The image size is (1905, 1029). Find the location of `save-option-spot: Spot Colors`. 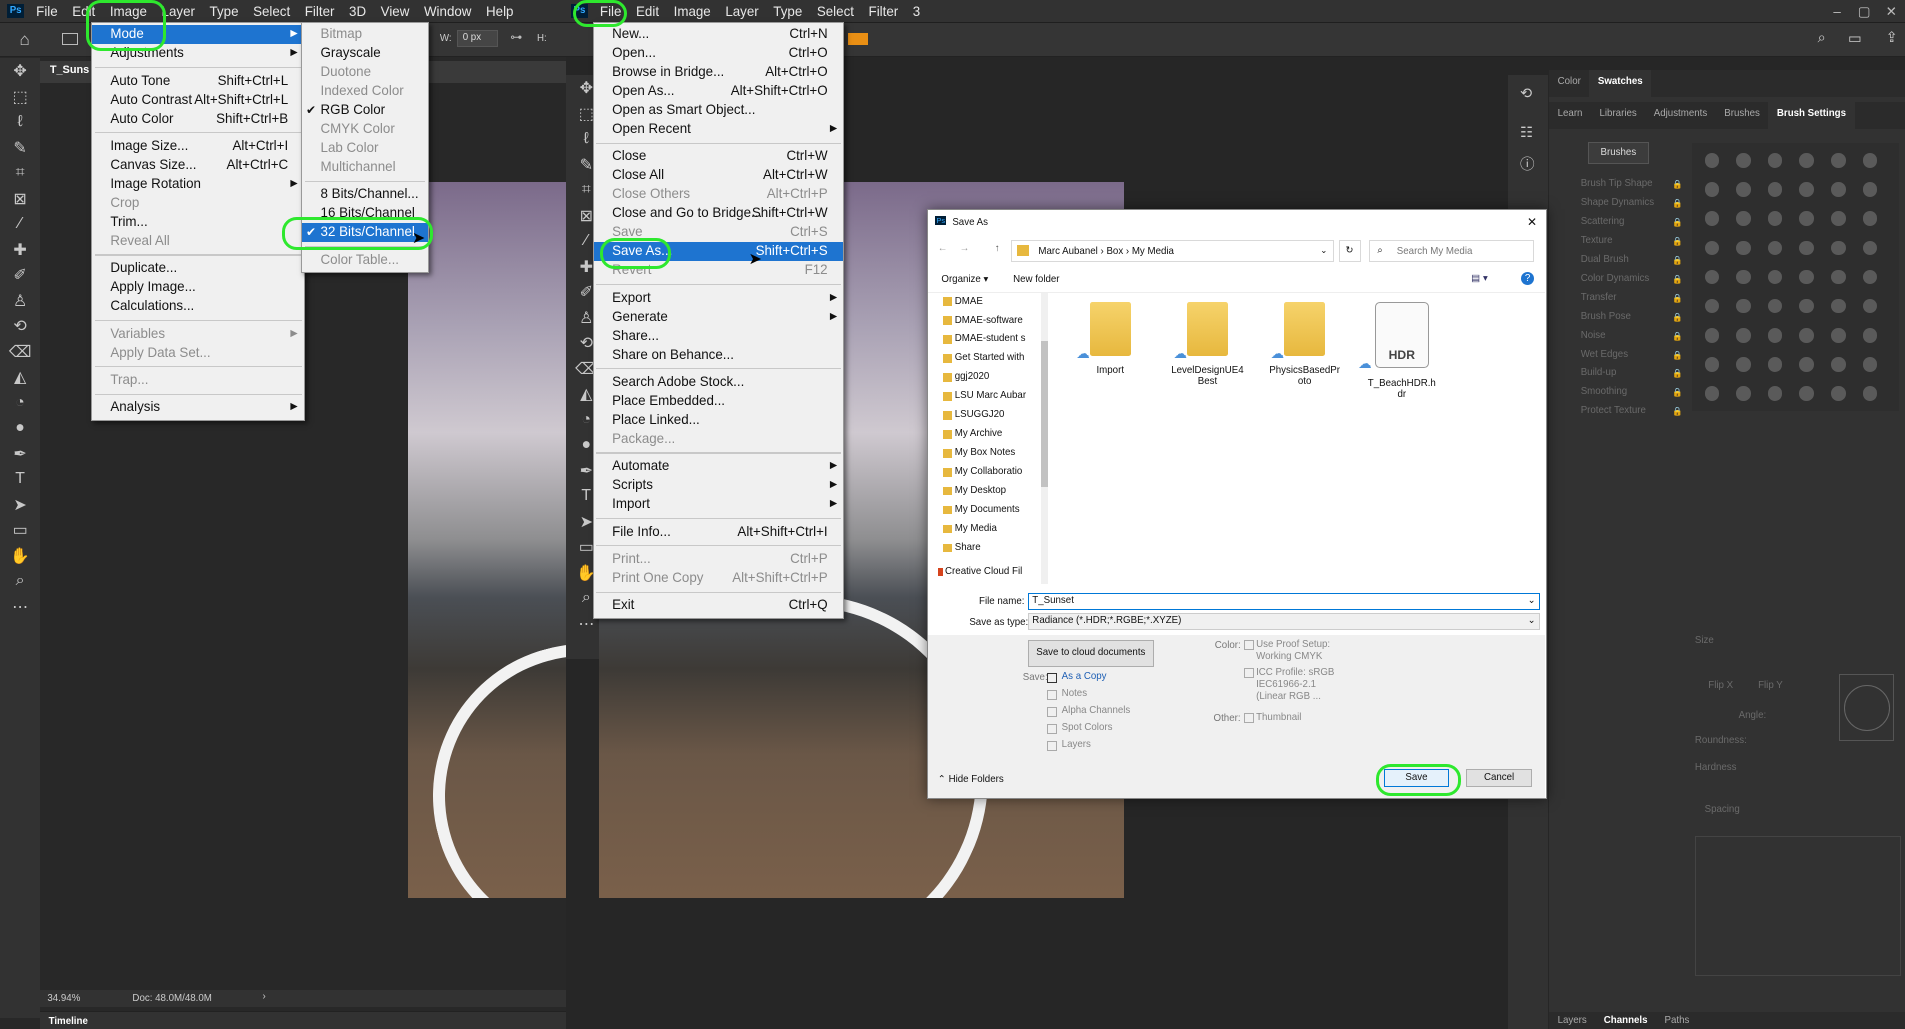

save-option-spot: Spot Colors is located at coordinates (1108, 729).